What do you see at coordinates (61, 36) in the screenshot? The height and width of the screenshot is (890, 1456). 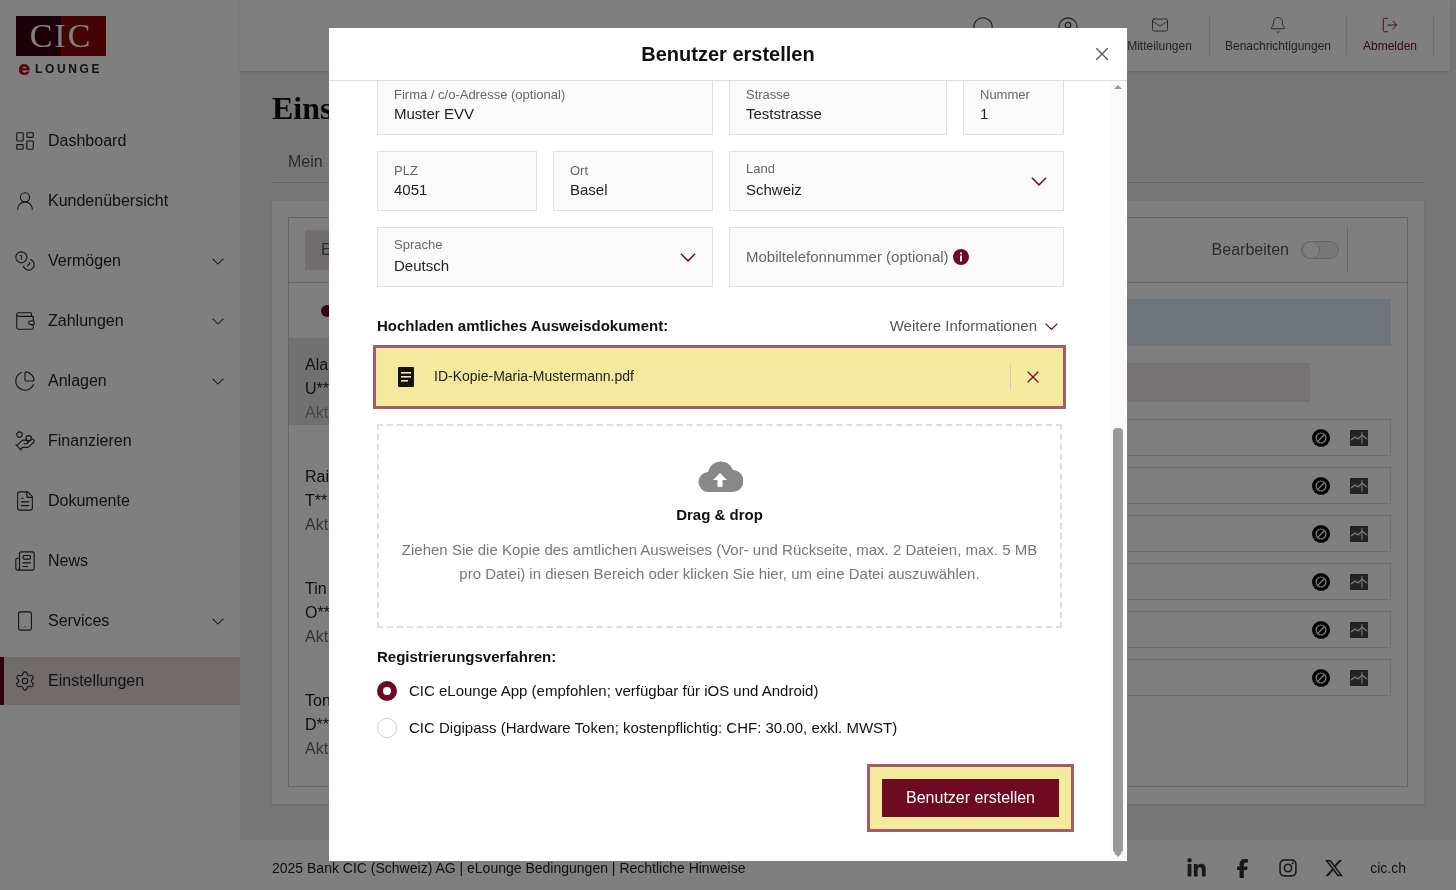 I see `logo-mark: CIC` at bounding box center [61, 36].